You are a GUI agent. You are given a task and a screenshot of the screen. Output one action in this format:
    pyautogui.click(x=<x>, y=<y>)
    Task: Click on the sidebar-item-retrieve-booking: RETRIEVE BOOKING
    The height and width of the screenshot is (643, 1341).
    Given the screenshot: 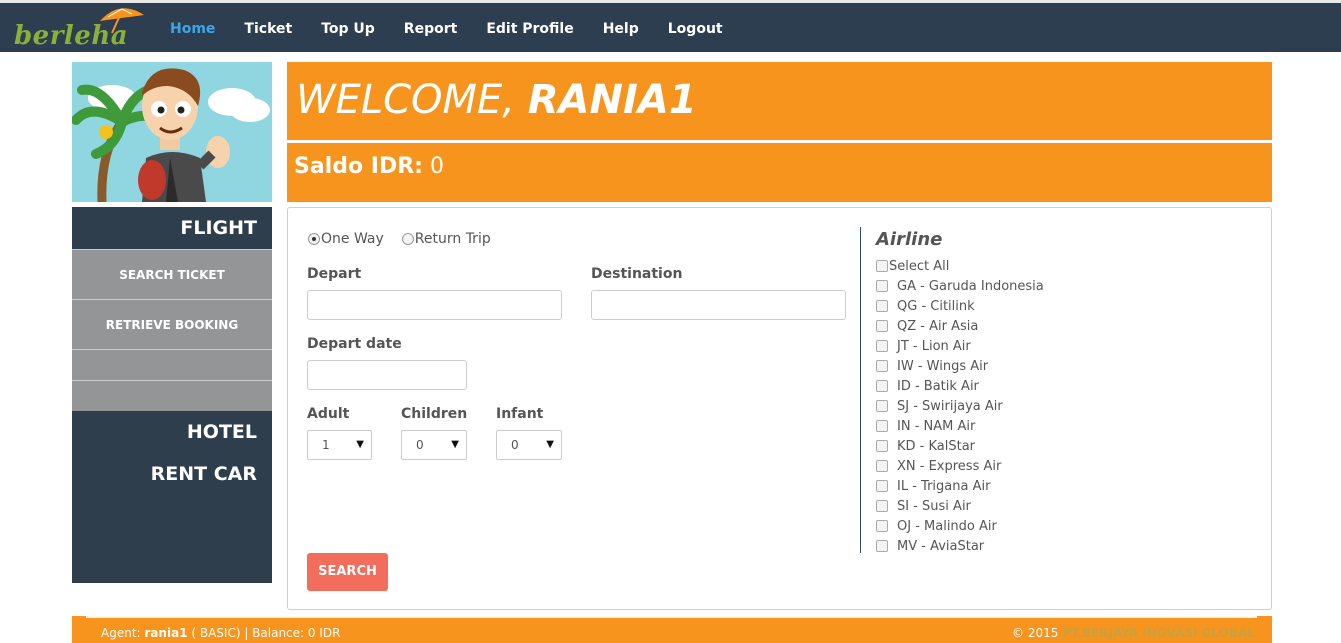 What is the action you would take?
    pyautogui.click(x=172, y=324)
    